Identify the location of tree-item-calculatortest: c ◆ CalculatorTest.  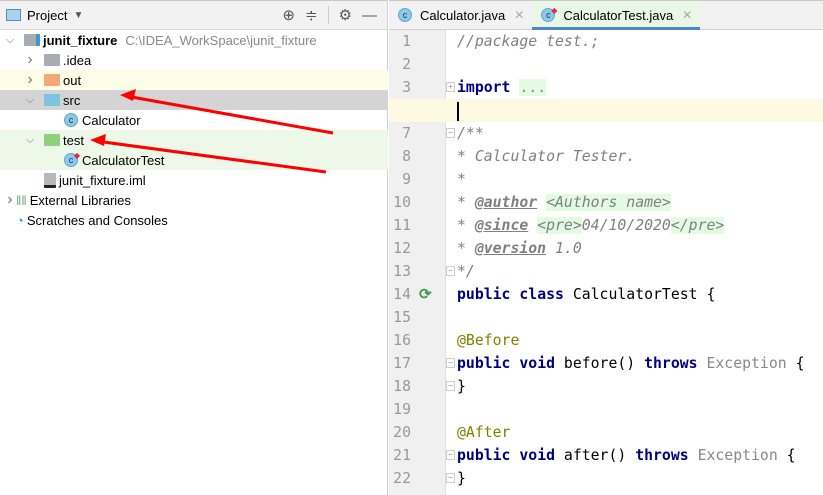
(194, 160).